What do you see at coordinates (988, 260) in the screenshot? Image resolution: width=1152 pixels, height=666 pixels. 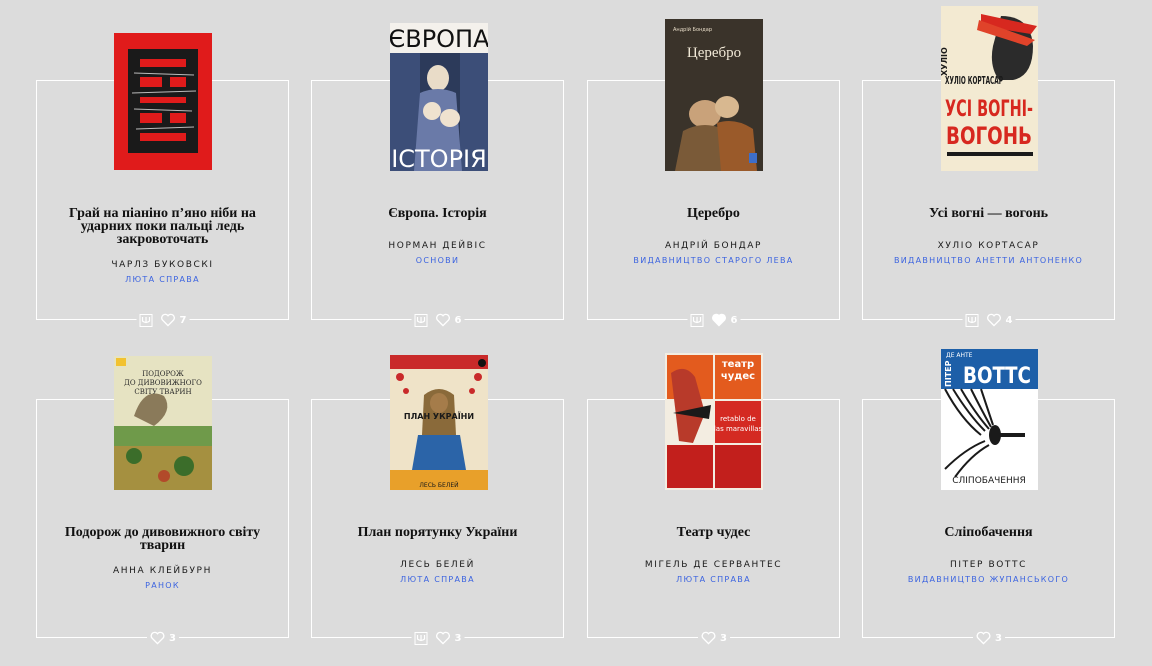 I see `book-publisher: ВИДАВНИЦТВО АНЕТТИ АНТОНЕНКО` at bounding box center [988, 260].